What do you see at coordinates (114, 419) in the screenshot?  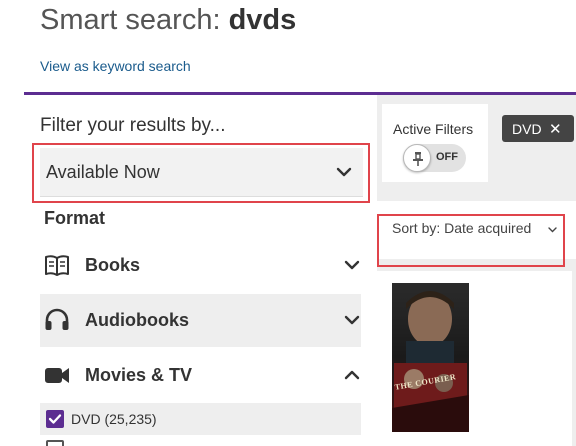 I see `dvd-option-label: DVD (25,235)` at bounding box center [114, 419].